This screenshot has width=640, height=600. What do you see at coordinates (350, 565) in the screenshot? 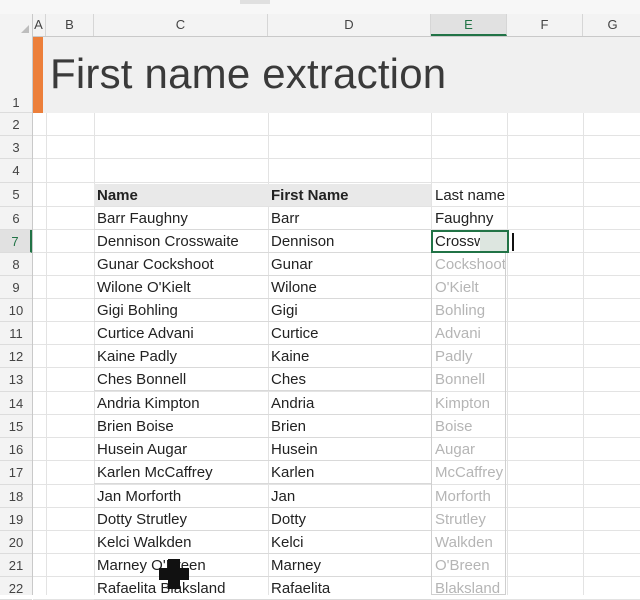
I see `cell-first-name: Marney` at bounding box center [350, 565].